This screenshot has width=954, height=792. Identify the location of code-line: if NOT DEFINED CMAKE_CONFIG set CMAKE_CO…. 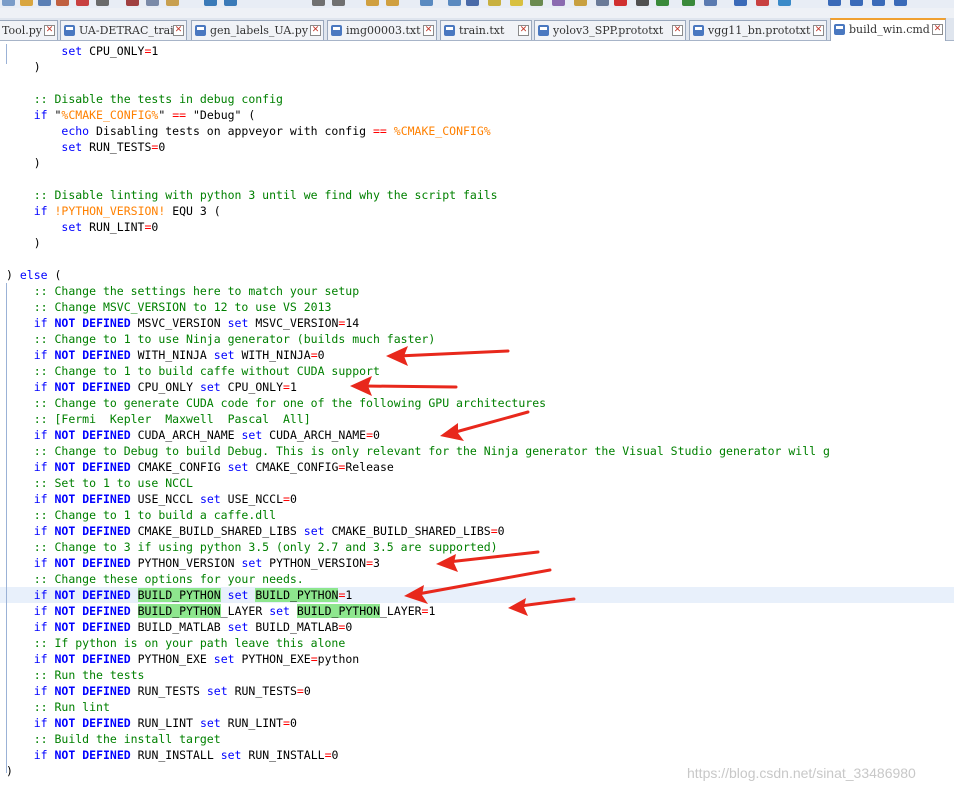
(197, 467).